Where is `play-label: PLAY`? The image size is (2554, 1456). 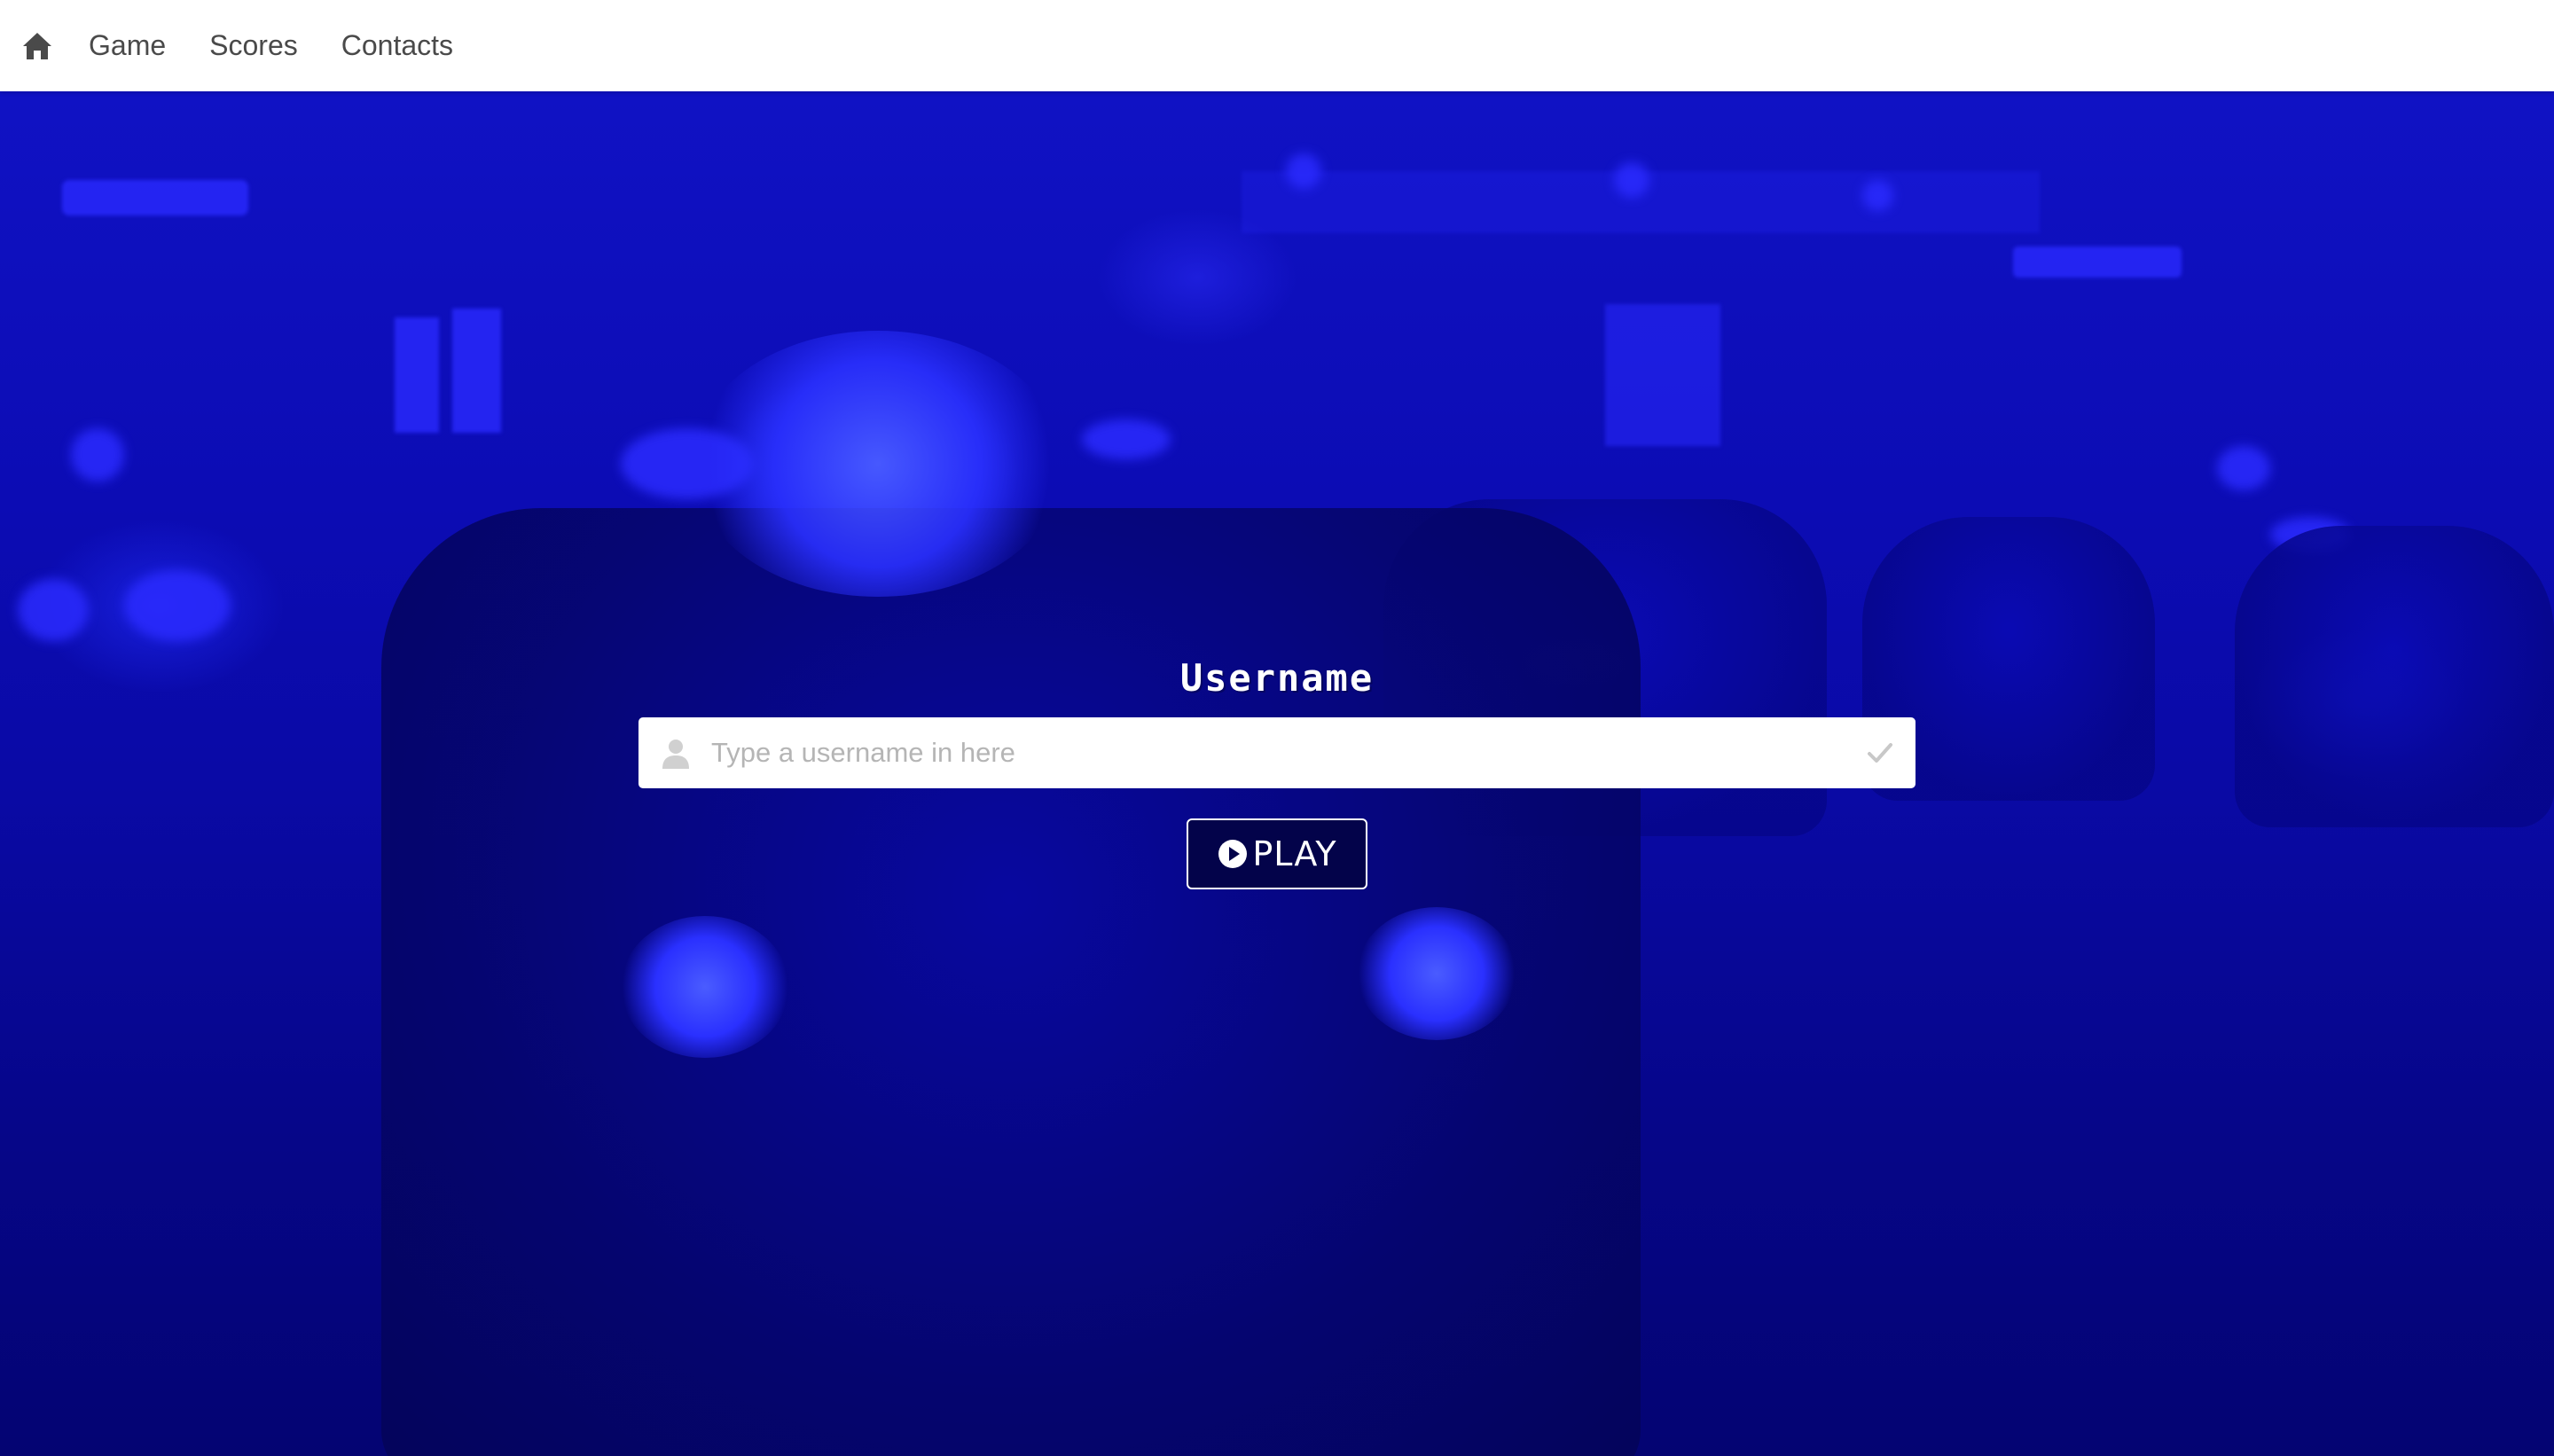
play-label: PLAY is located at coordinates (1294, 853).